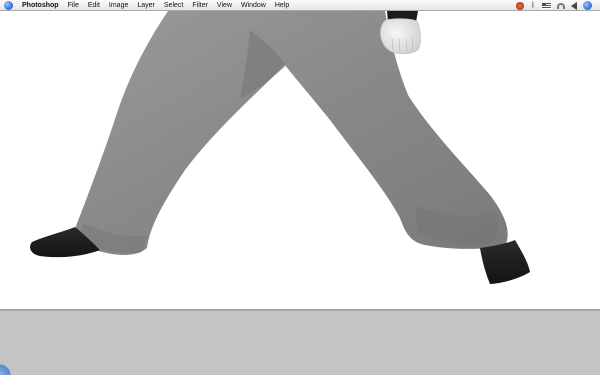 This screenshot has width=600, height=375. Describe the element at coordinates (554, 5) in the screenshot. I see `menu-extras: ᛒ` at that location.